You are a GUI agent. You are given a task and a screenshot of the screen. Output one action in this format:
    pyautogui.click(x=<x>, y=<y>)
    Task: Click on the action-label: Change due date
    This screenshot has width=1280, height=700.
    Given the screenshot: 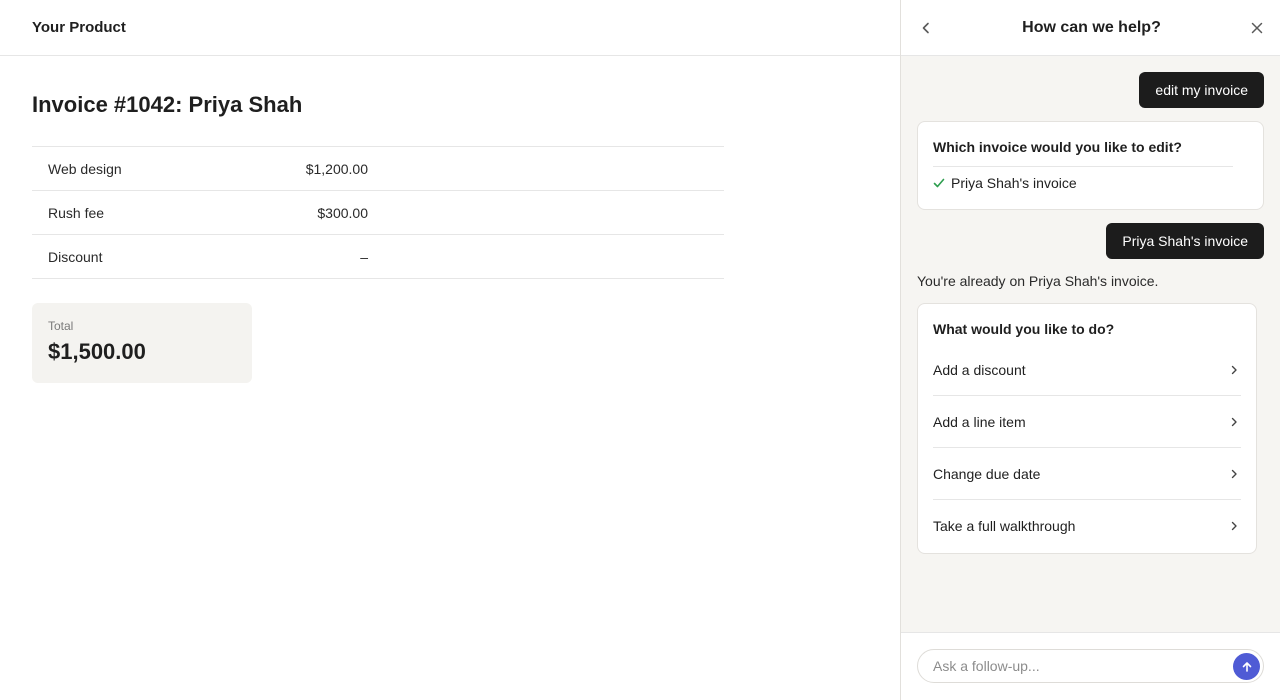 What is the action you would take?
    pyautogui.click(x=987, y=473)
    